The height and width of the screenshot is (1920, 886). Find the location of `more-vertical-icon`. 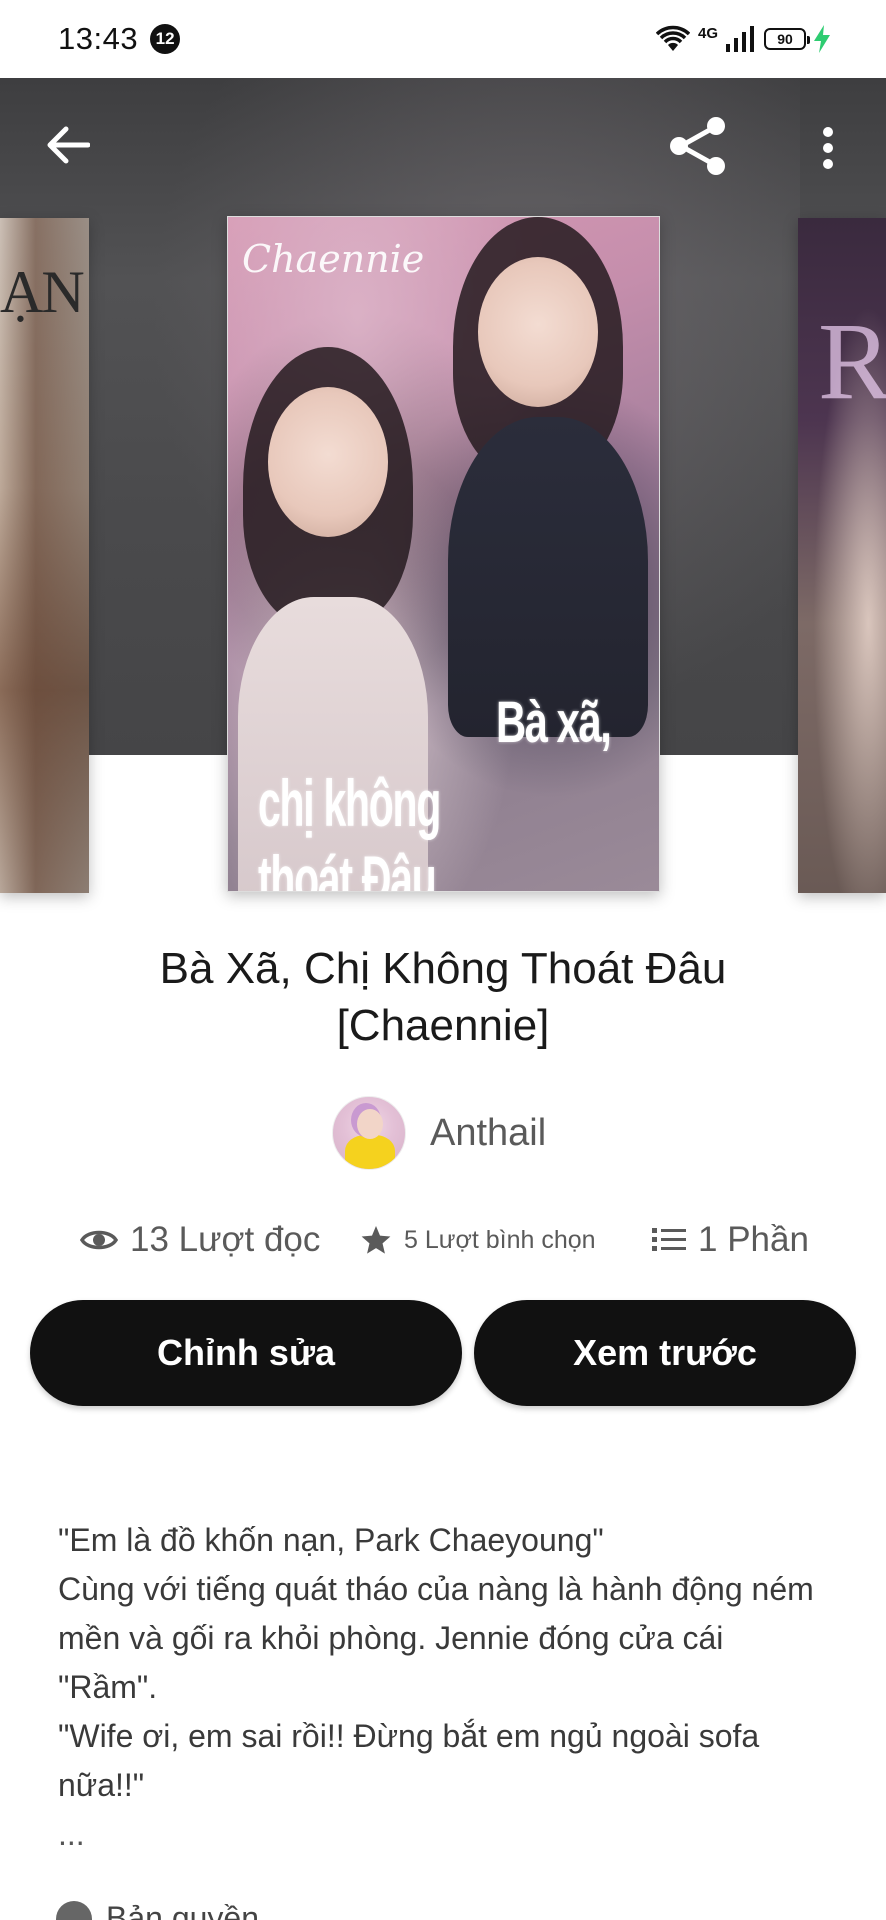

more-vertical-icon is located at coordinates (828, 148).